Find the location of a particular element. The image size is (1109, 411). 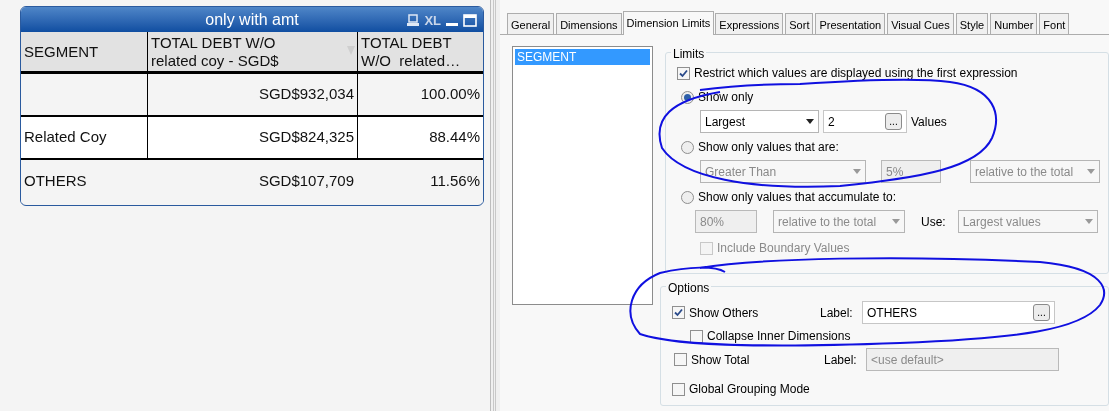

option-label: Show Total is located at coordinates (720, 360).